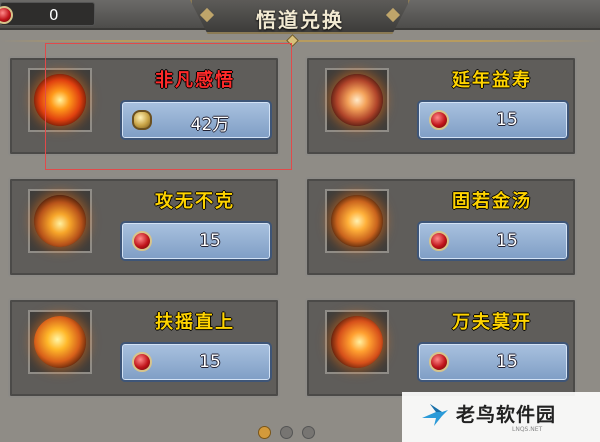  I want to click on page-title: 悟道兑换, so click(300, 20).